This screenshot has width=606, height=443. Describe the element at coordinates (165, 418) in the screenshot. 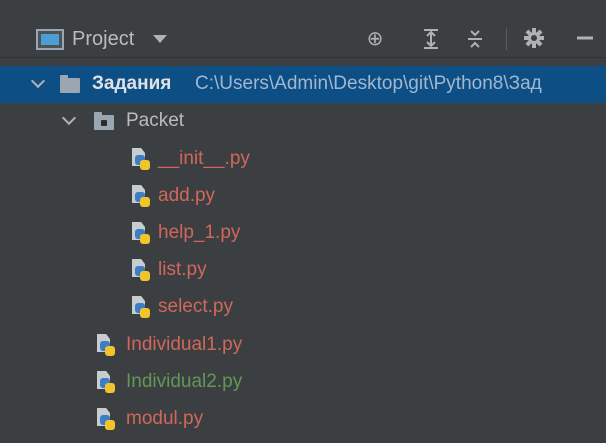

I see `file-name: modul.py` at that location.